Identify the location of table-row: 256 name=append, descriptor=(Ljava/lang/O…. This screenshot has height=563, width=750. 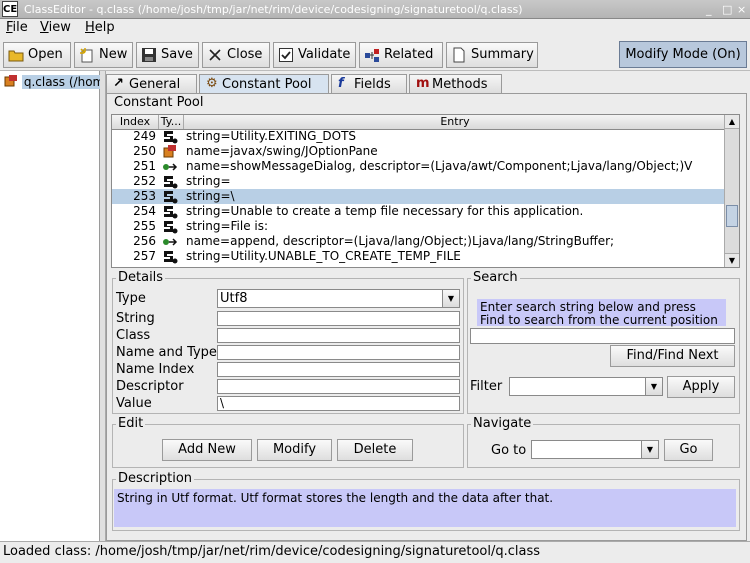
(419, 241).